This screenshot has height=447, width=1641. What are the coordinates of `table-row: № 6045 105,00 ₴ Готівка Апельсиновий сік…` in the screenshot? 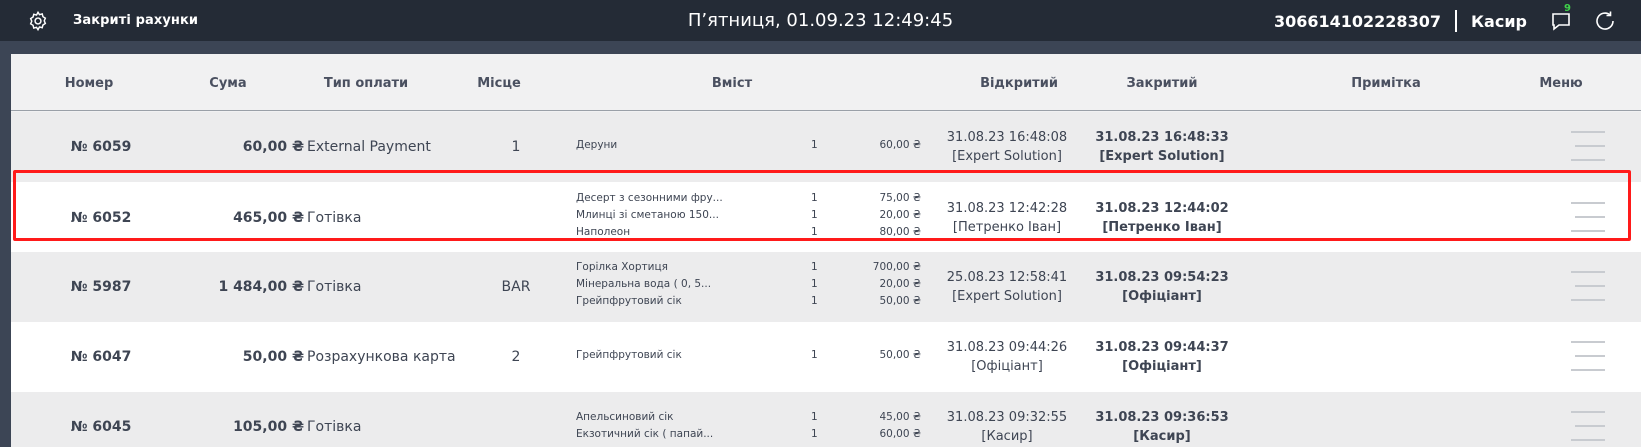 It's located at (826, 419).